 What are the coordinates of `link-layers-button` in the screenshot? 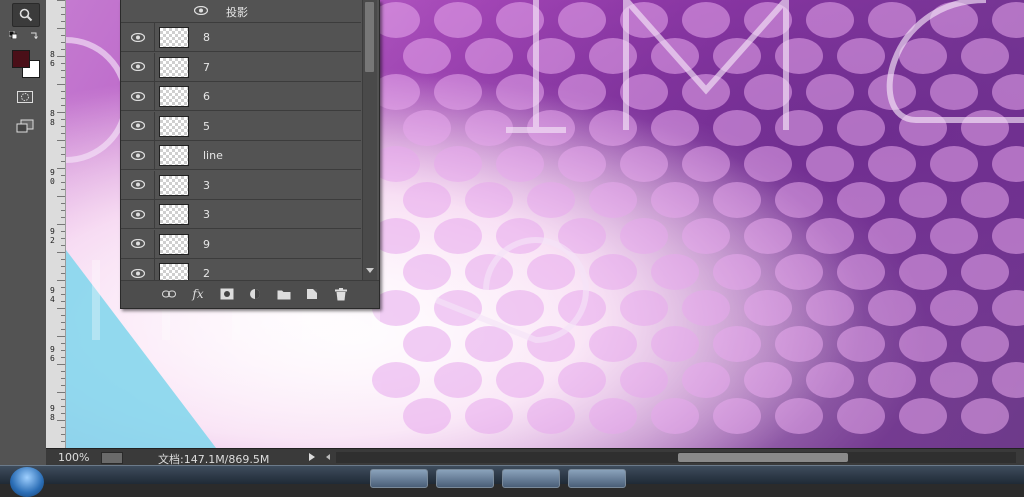 It's located at (169, 294).